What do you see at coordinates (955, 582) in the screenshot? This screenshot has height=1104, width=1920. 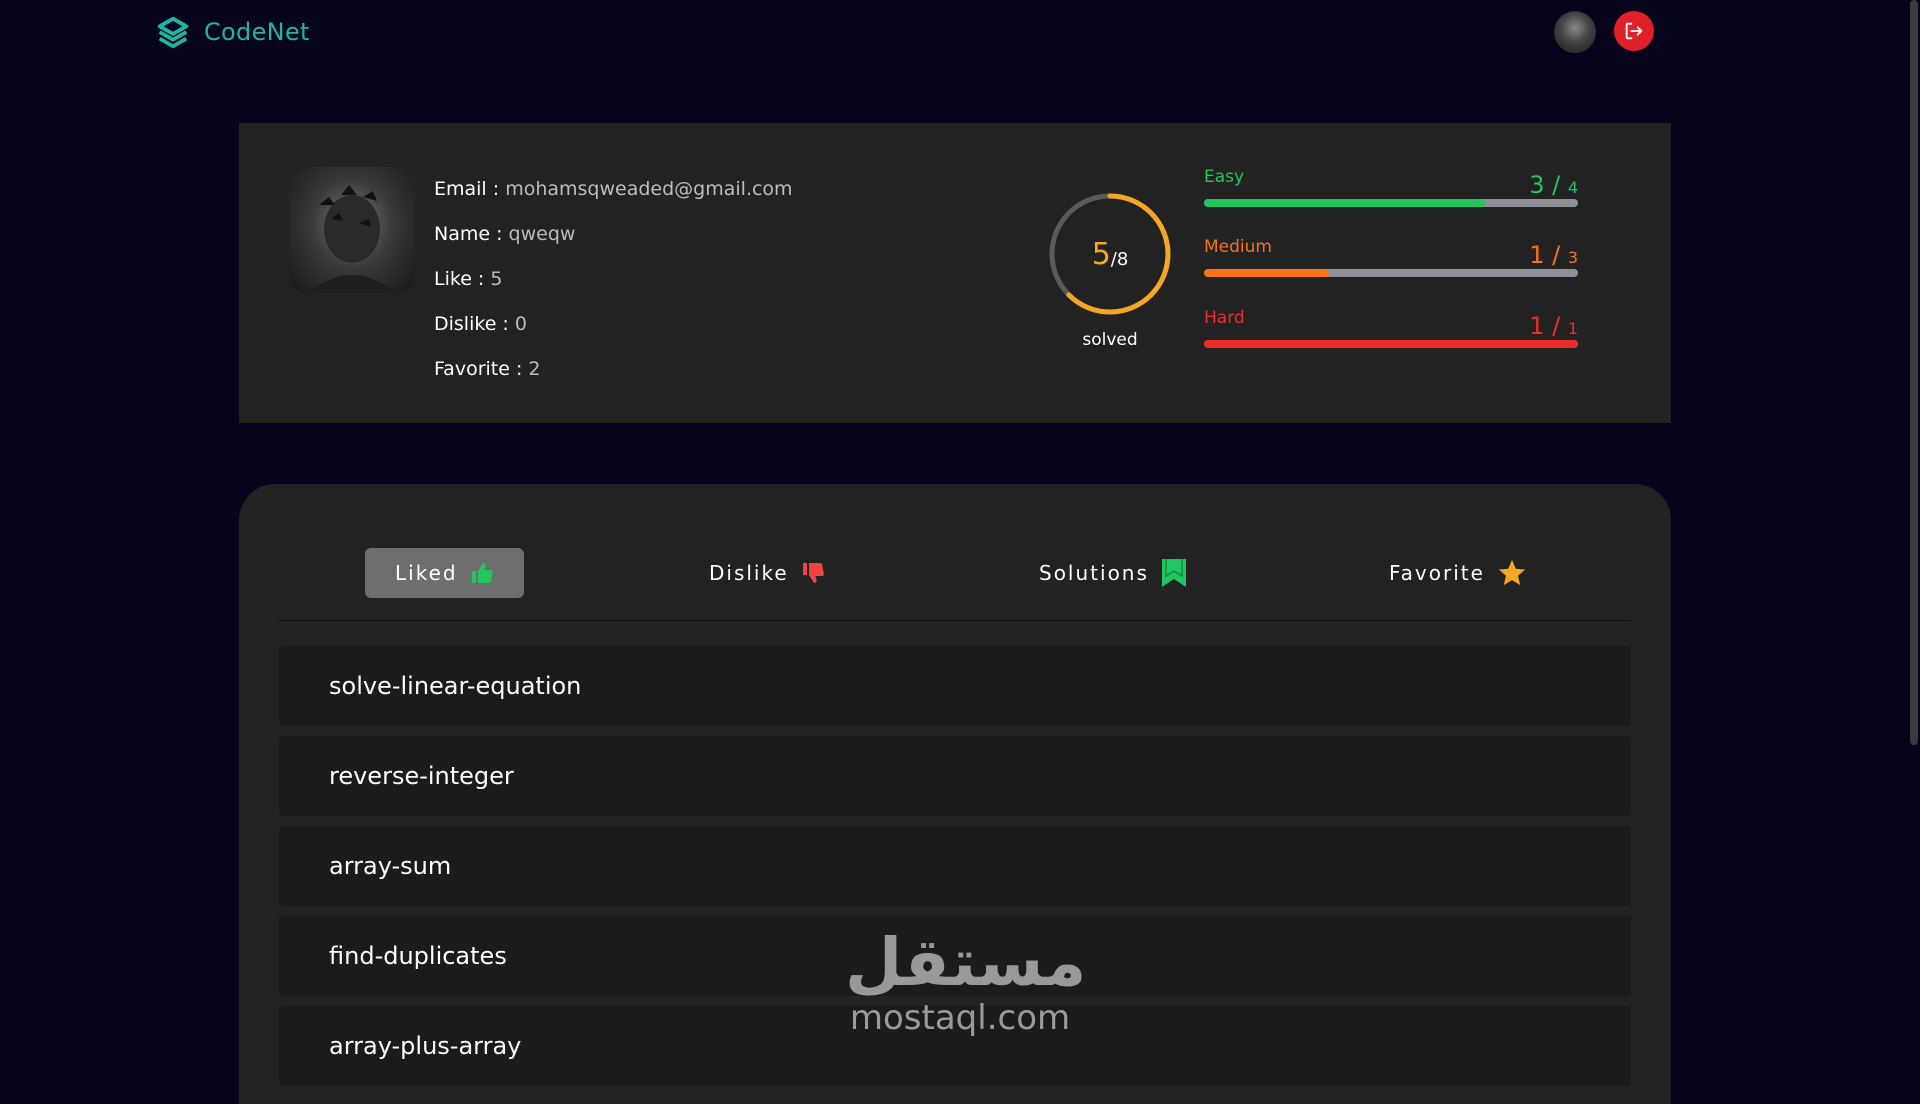 I see `tab-bar: Liked Dislike Solutions Favorite` at bounding box center [955, 582].